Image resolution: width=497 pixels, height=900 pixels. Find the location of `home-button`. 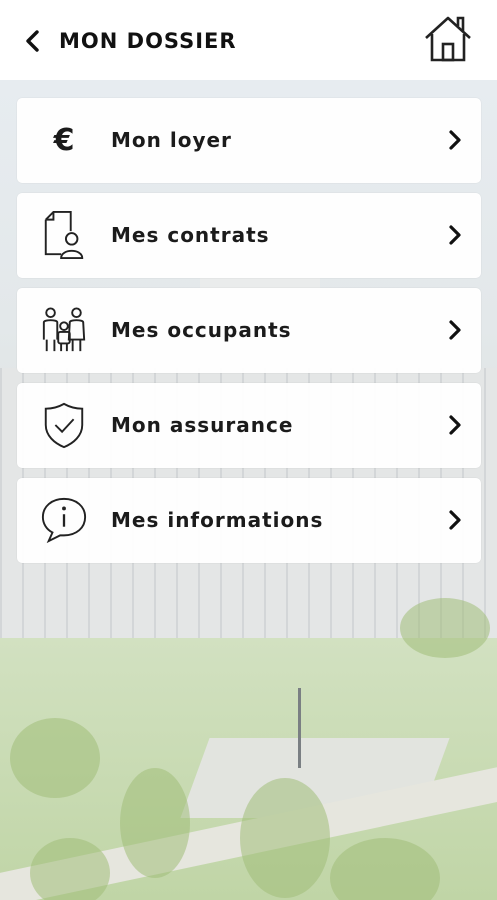

home-button is located at coordinates (448, 39).